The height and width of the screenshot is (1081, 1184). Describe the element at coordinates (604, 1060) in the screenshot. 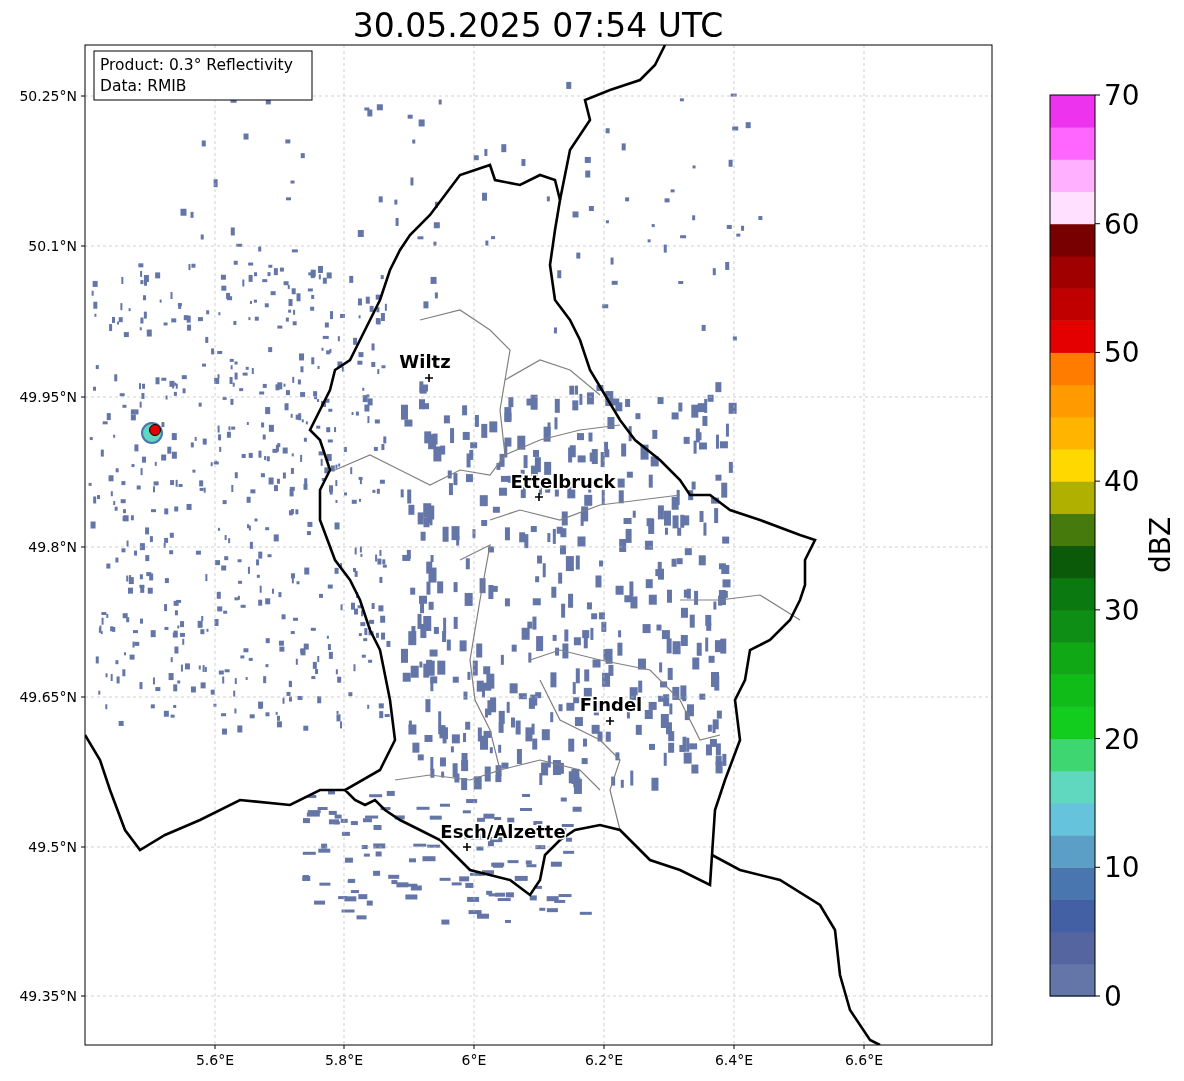

I see `longitude-tick-label: 6.2°E` at that location.